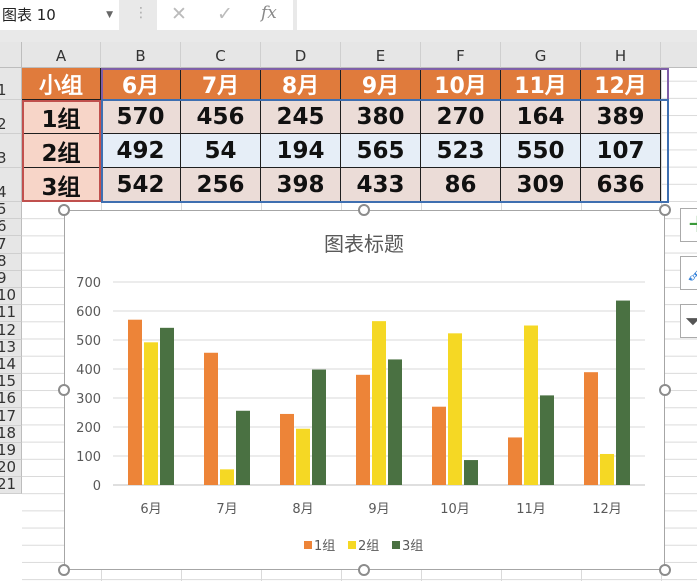  I want to click on legend-label: 1组, so click(324, 546).